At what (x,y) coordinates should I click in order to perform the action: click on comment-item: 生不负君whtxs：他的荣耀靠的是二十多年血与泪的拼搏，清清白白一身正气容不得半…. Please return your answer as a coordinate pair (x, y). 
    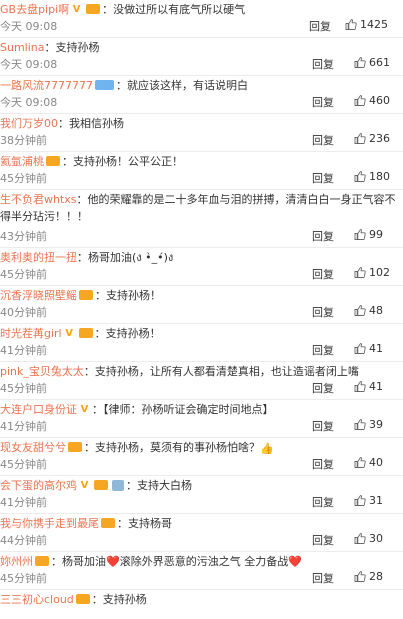
    Looking at the image, I should click on (201, 219).